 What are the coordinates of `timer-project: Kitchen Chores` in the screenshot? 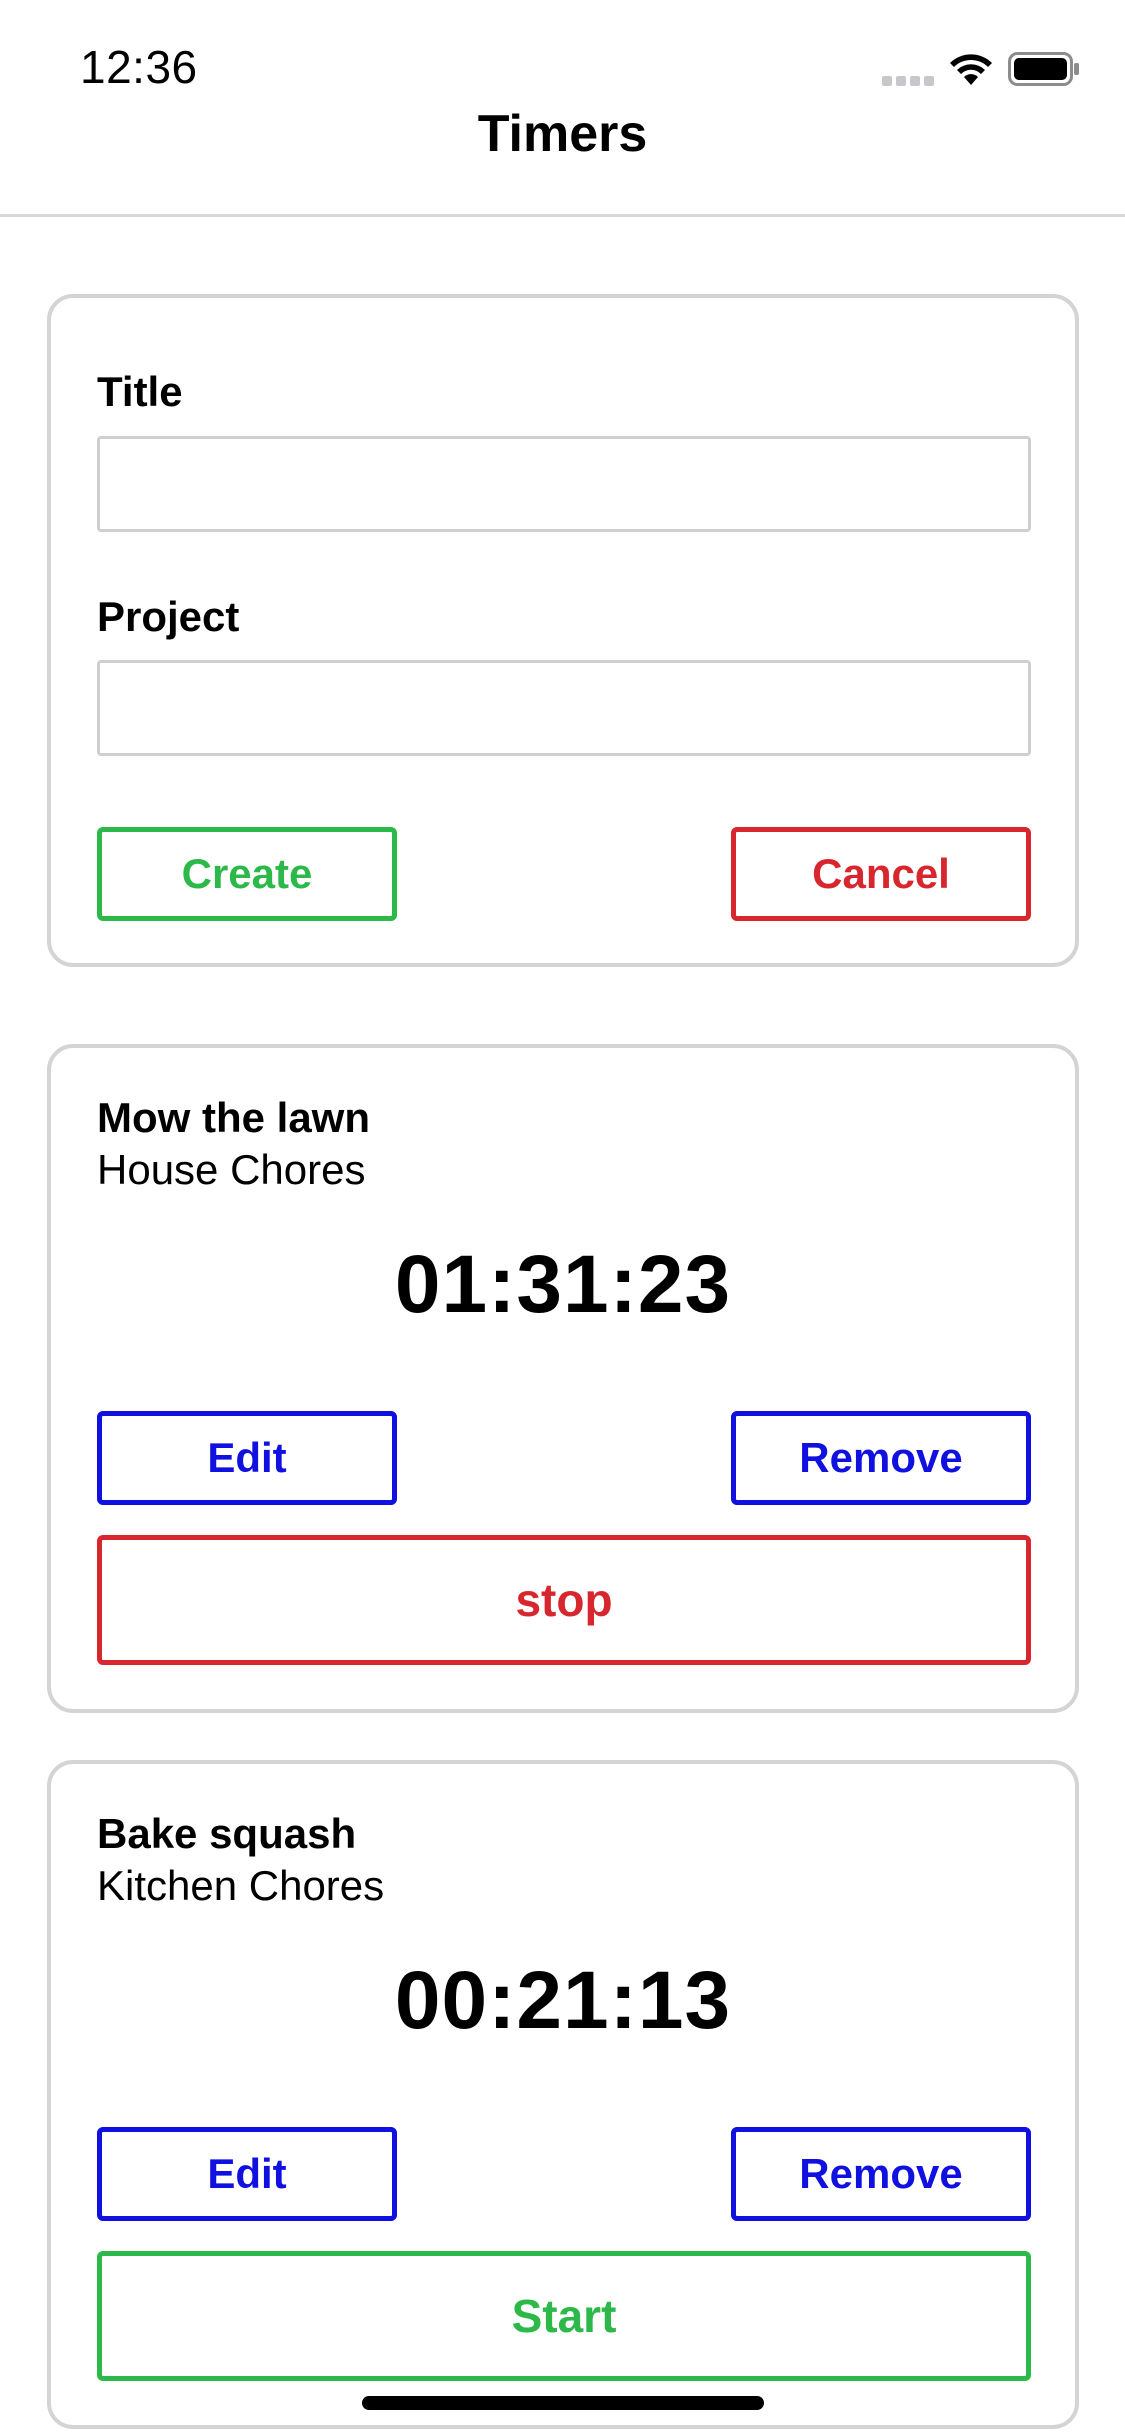 It's located at (241, 1885).